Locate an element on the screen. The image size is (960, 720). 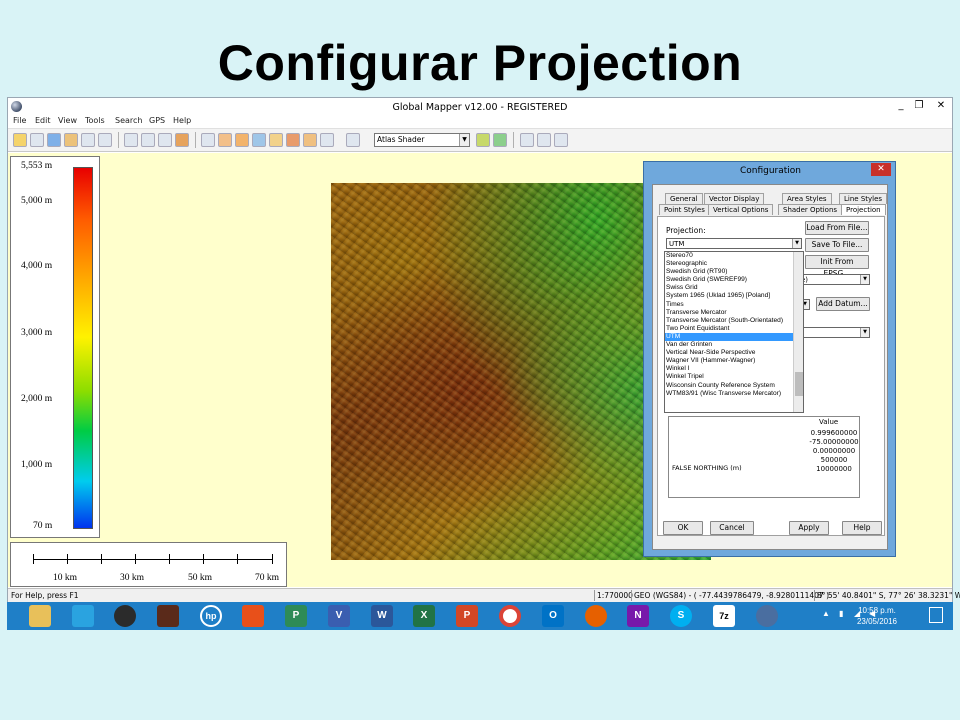
chevron-up-icon: ▲ is located at coordinates (826, 613).